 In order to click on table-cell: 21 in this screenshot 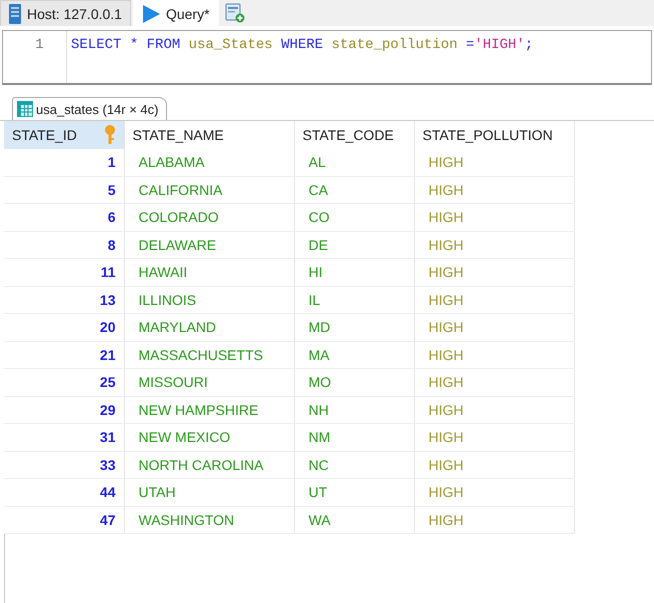, I will do `click(64, 354)`.